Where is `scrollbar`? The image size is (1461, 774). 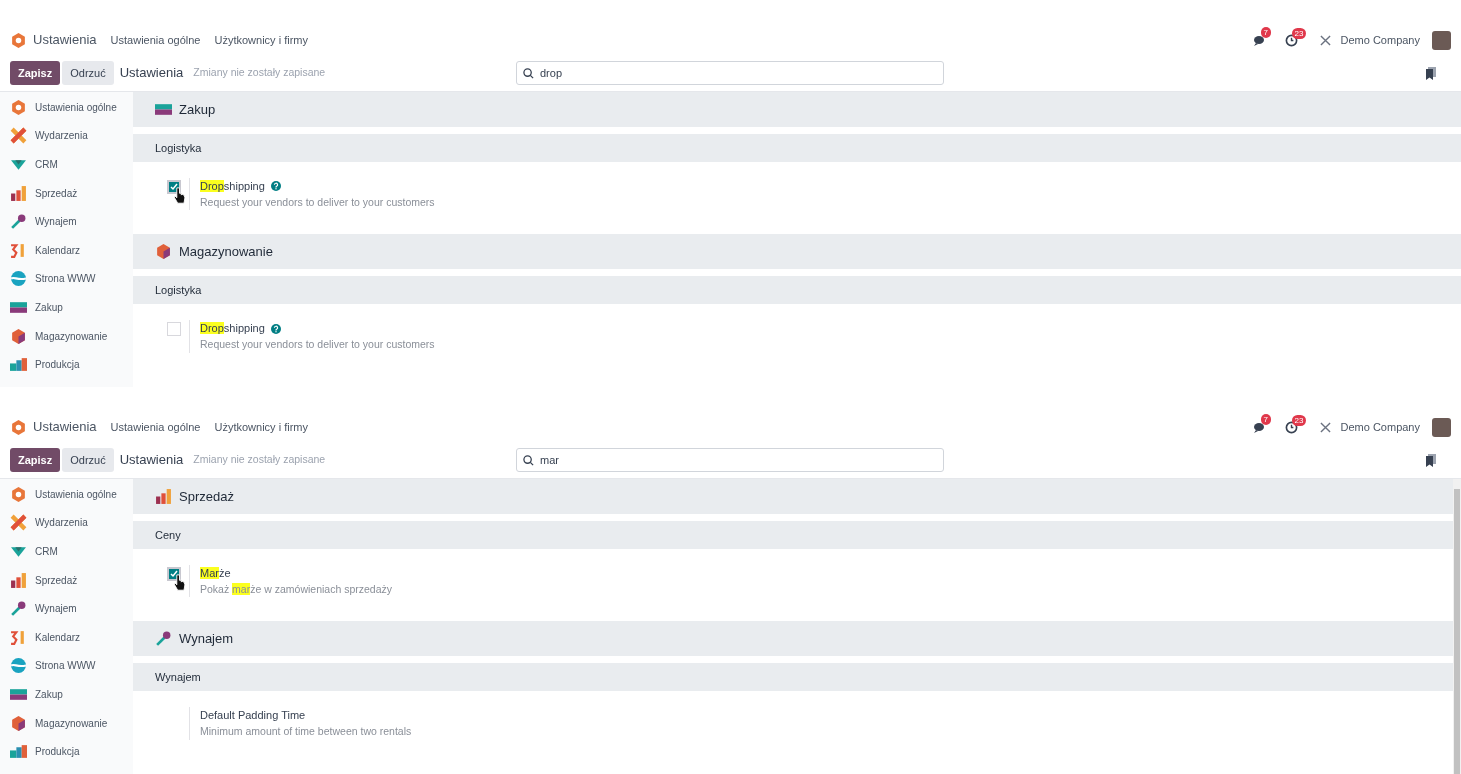 scrollbar is located at coordinates (1457, 626).